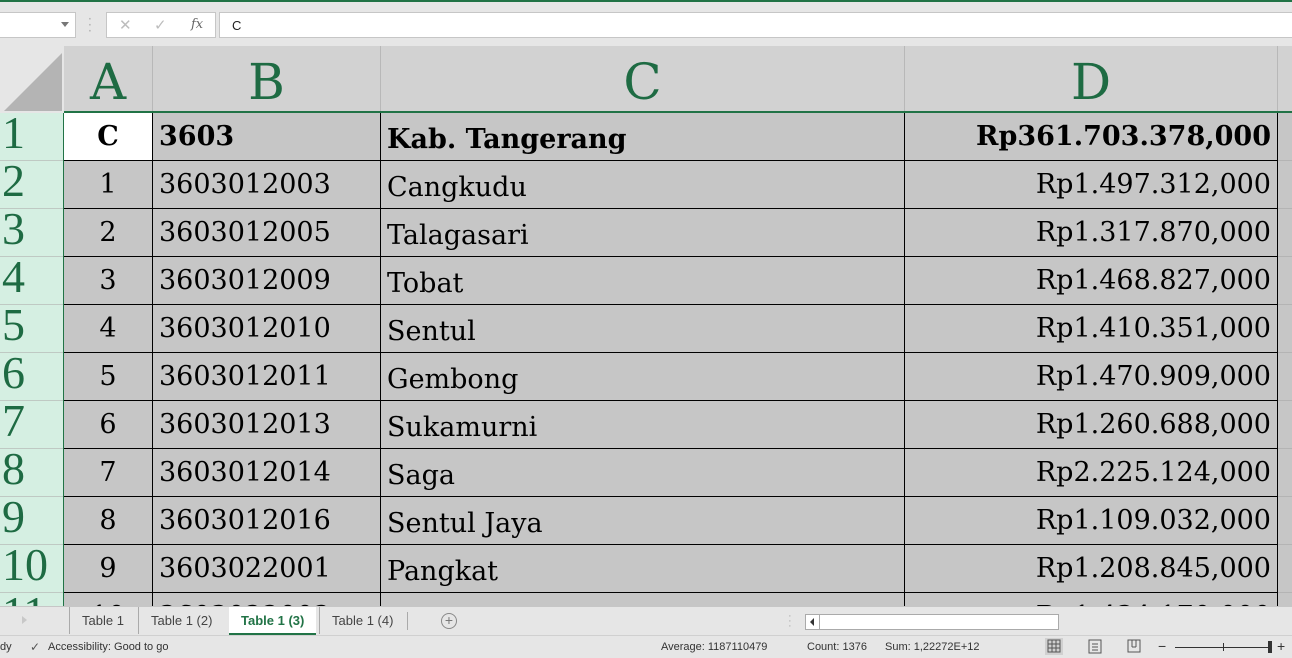 This screenshot has width=1292, height=658. I want to click on accessibility-icon: ✓, so click(37, 647).